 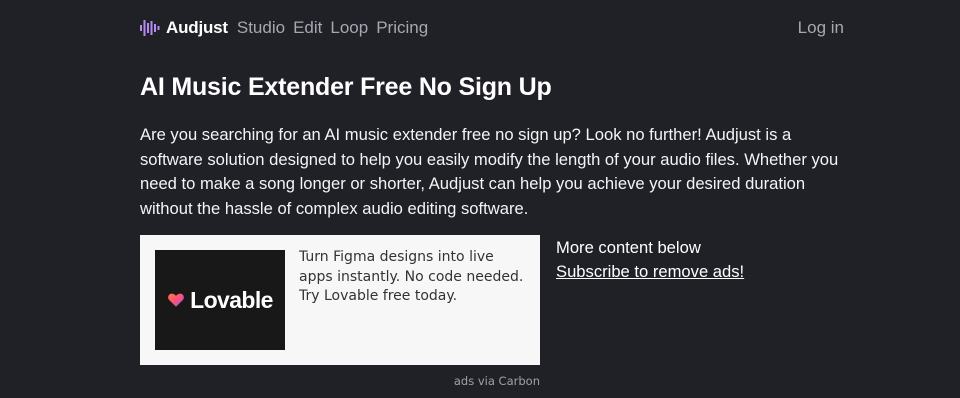 What do you see at coordinates (231, 299) in the screenshot?
I see `ad-brand-name: Lovable` at bounding box center [231, 299].